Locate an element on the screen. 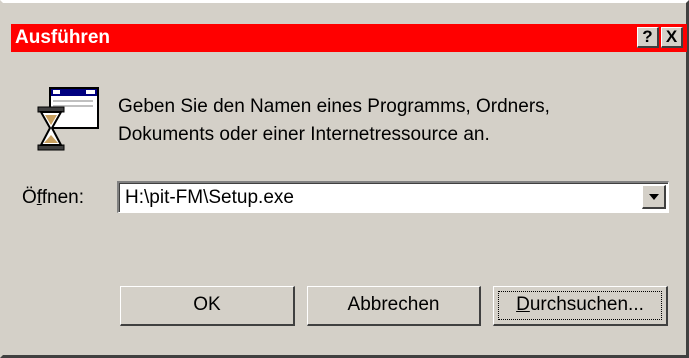 The height and width of the screenshot is (358, 689). open-label-prefix: Ö is located at coordinates (29, 197).